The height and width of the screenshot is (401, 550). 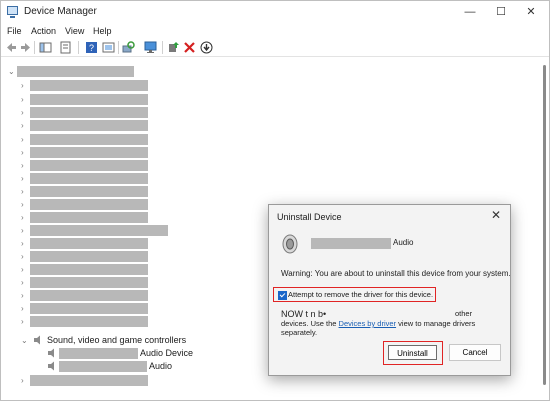 What do you see at coordinates (108, 47) in the screenshot?
I see `view-icon` at bounding box center [108, 47].